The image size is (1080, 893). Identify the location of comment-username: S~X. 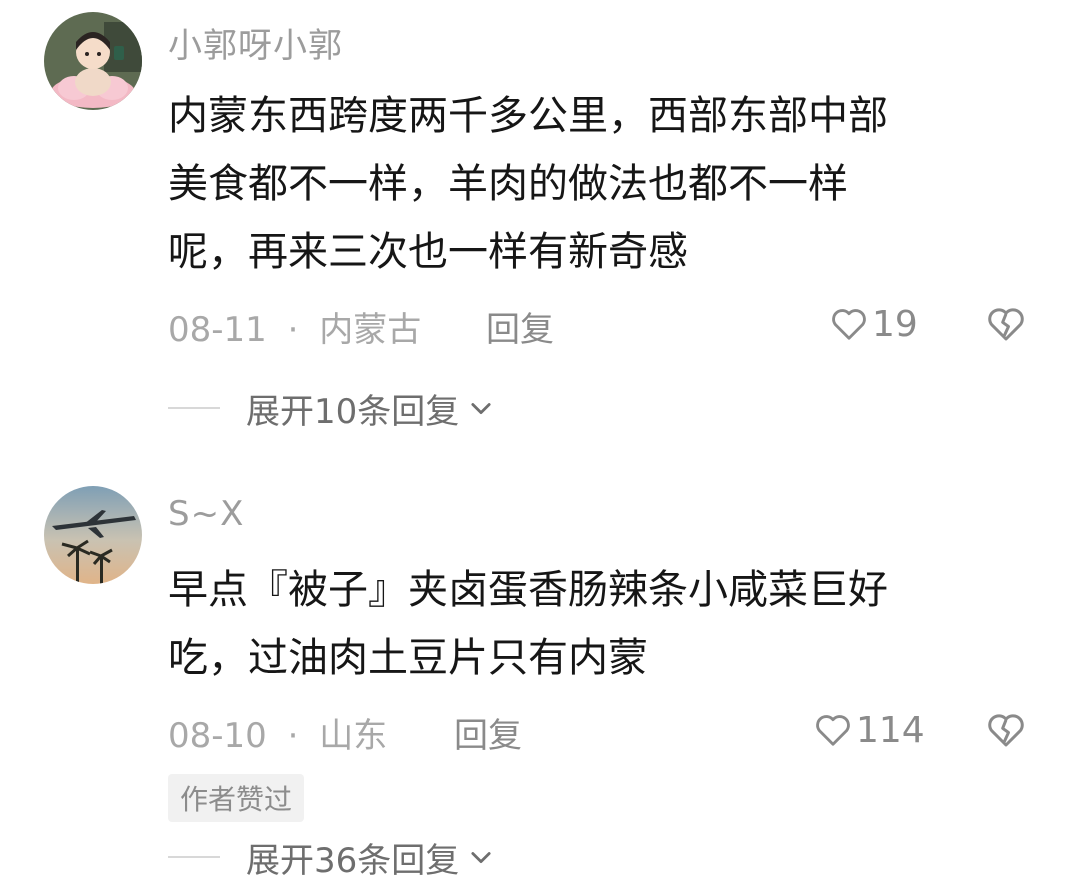
(206, 514).